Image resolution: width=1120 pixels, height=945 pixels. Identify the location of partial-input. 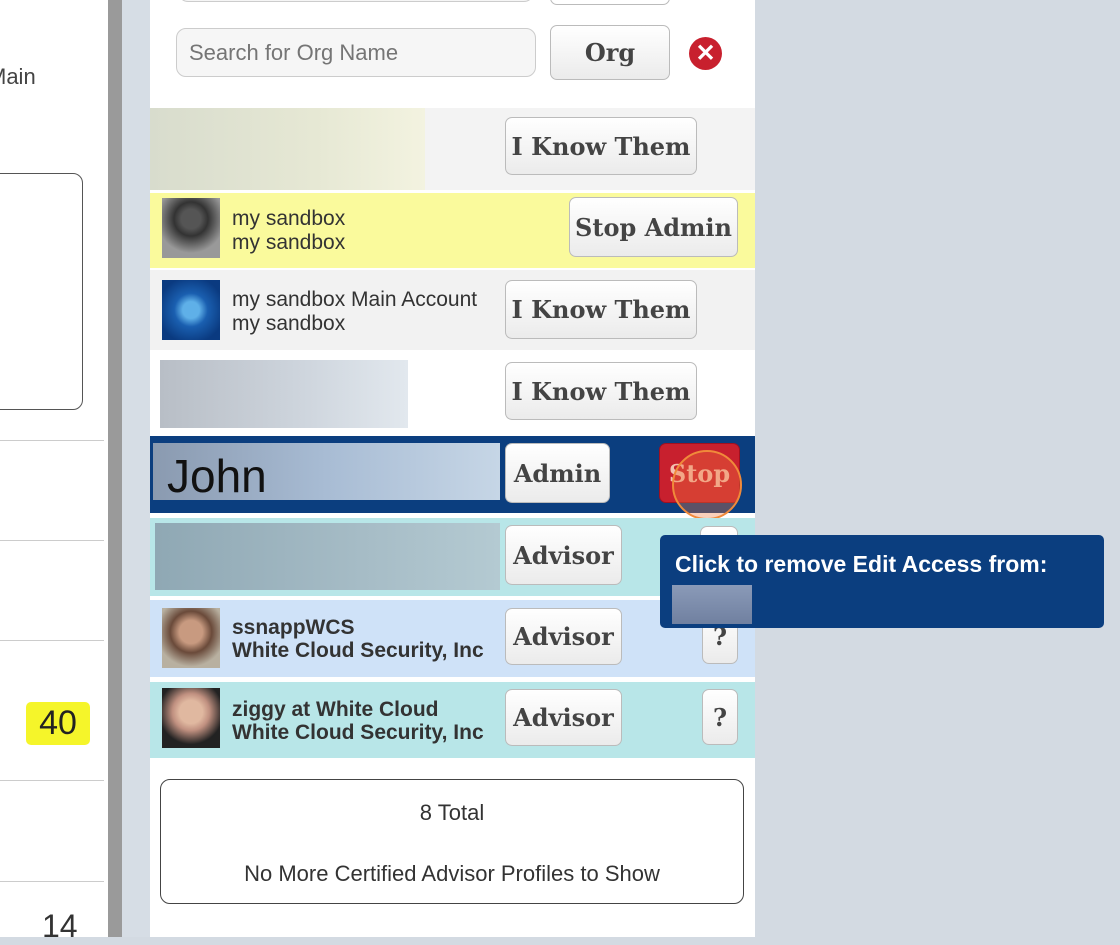
(356, 1).